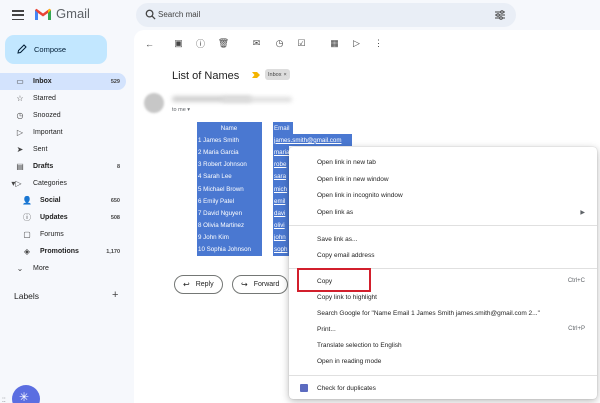 The image size is (600, 403). I want to click on table-cell-email-link: olivi, so click(281, 225).